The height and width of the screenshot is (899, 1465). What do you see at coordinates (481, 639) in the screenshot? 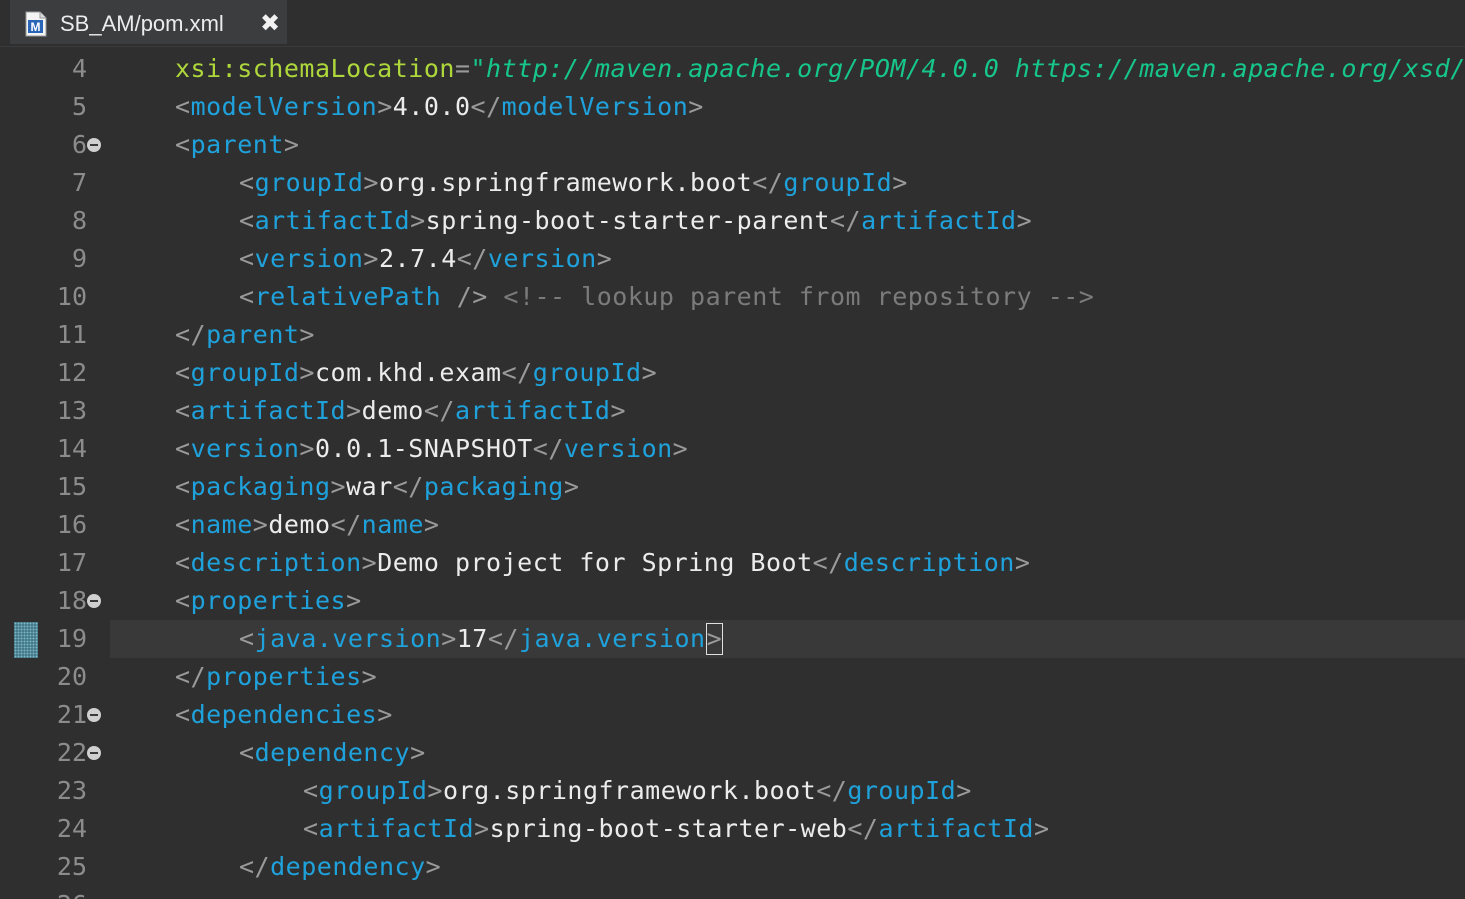
I see `code-text: <java.version>17</java.version>` at bounding box center [481, 639].